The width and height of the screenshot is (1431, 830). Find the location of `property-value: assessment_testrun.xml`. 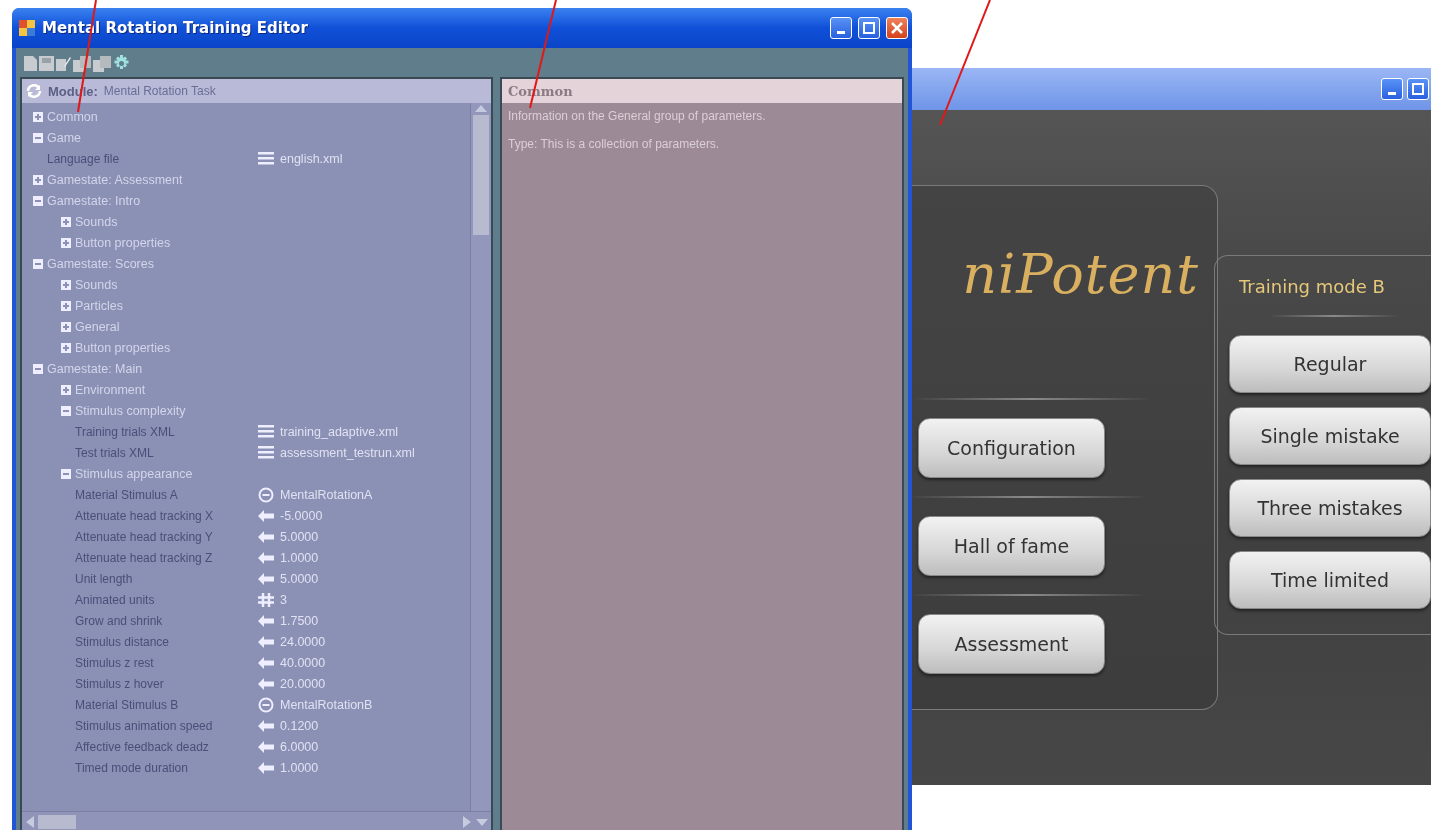

property-value: assessment_testrun.xml is located at coordinates (347, 452).